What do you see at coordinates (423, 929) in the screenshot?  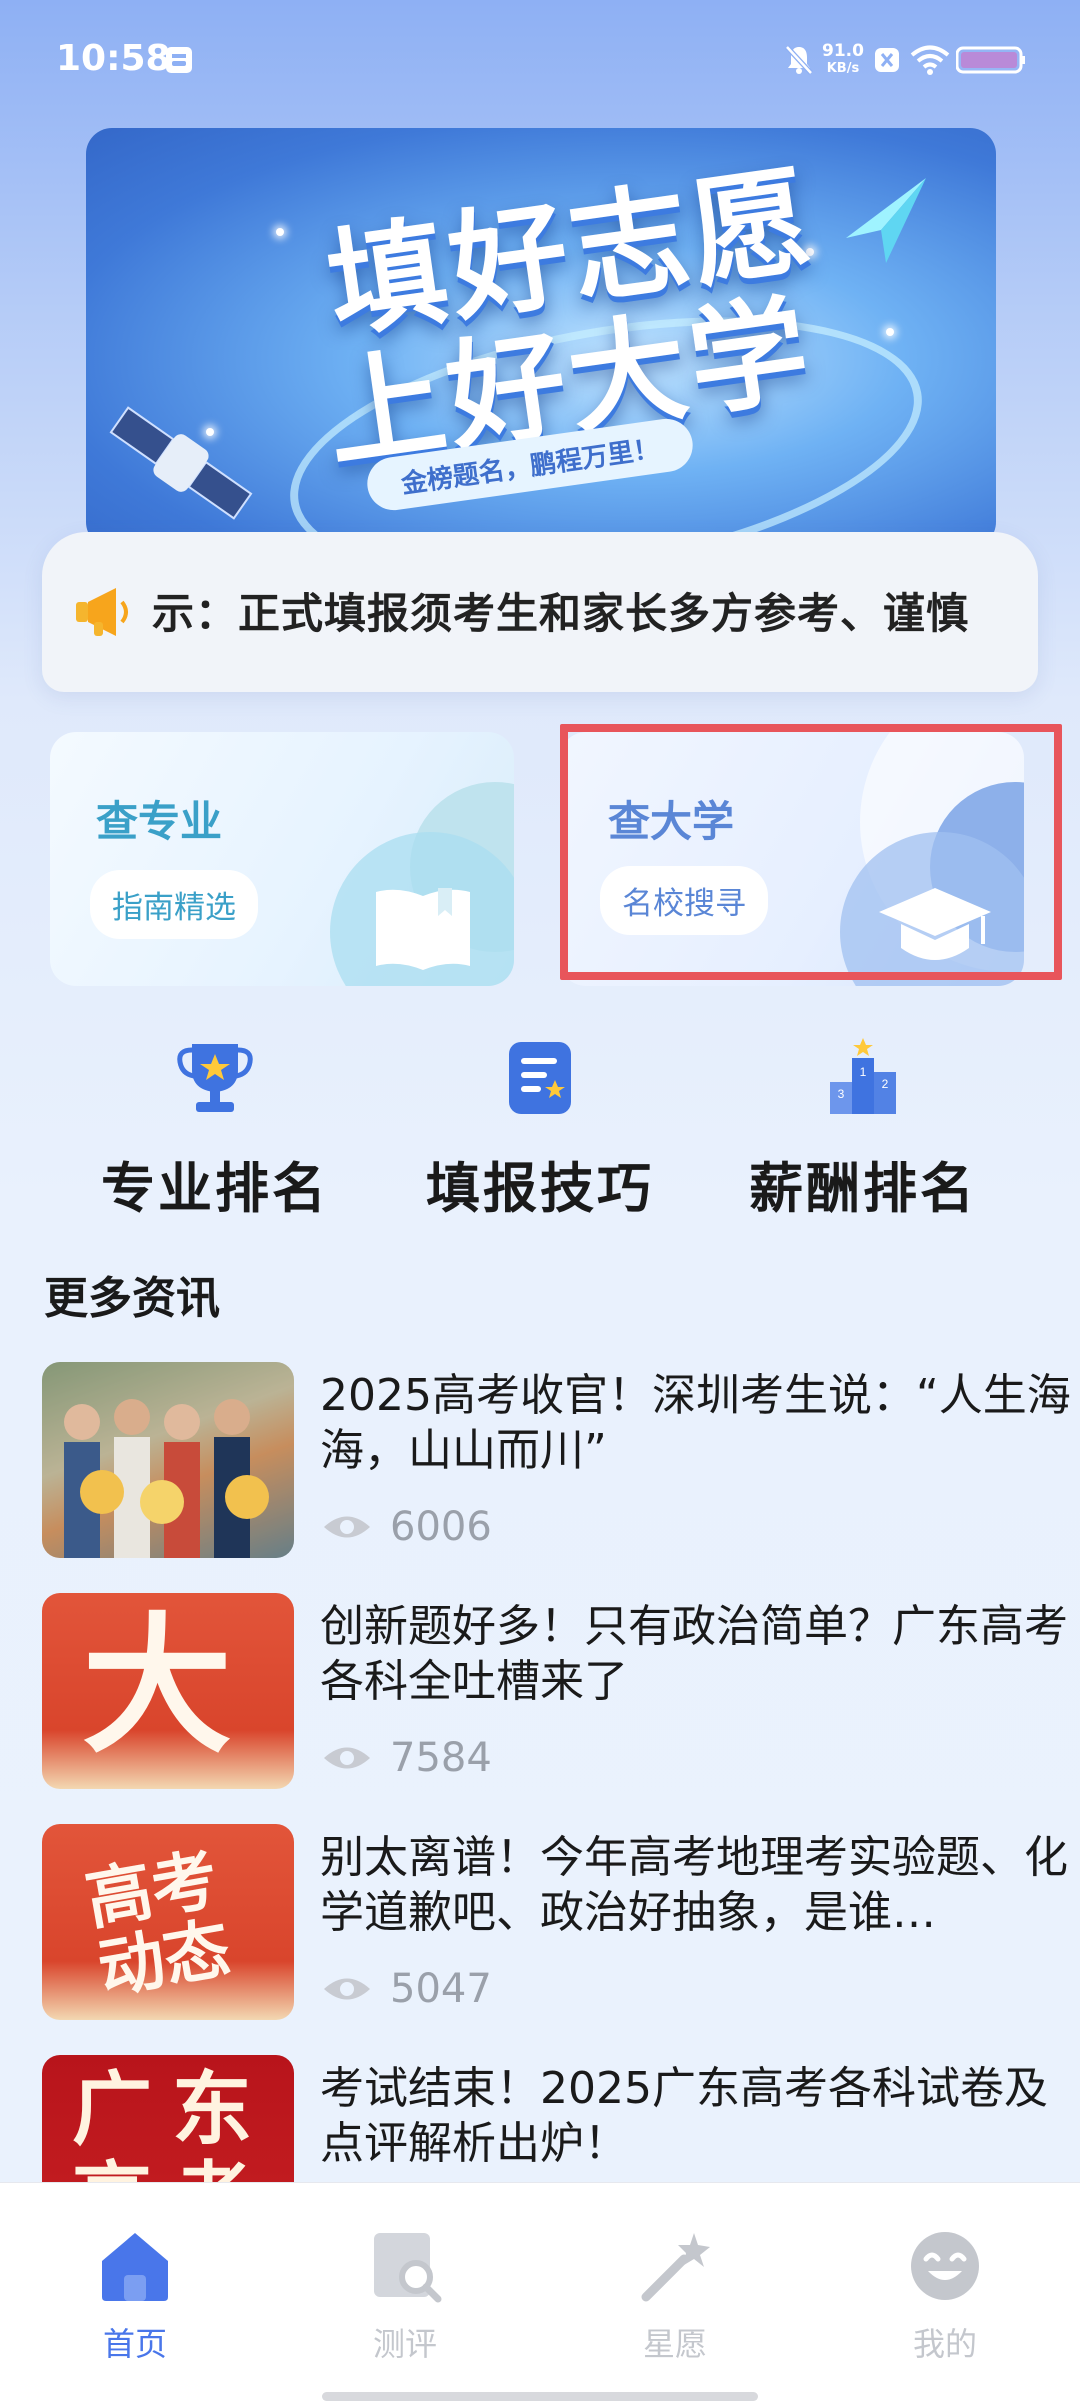 I see `book-icon` at bounding box center [423, 929].